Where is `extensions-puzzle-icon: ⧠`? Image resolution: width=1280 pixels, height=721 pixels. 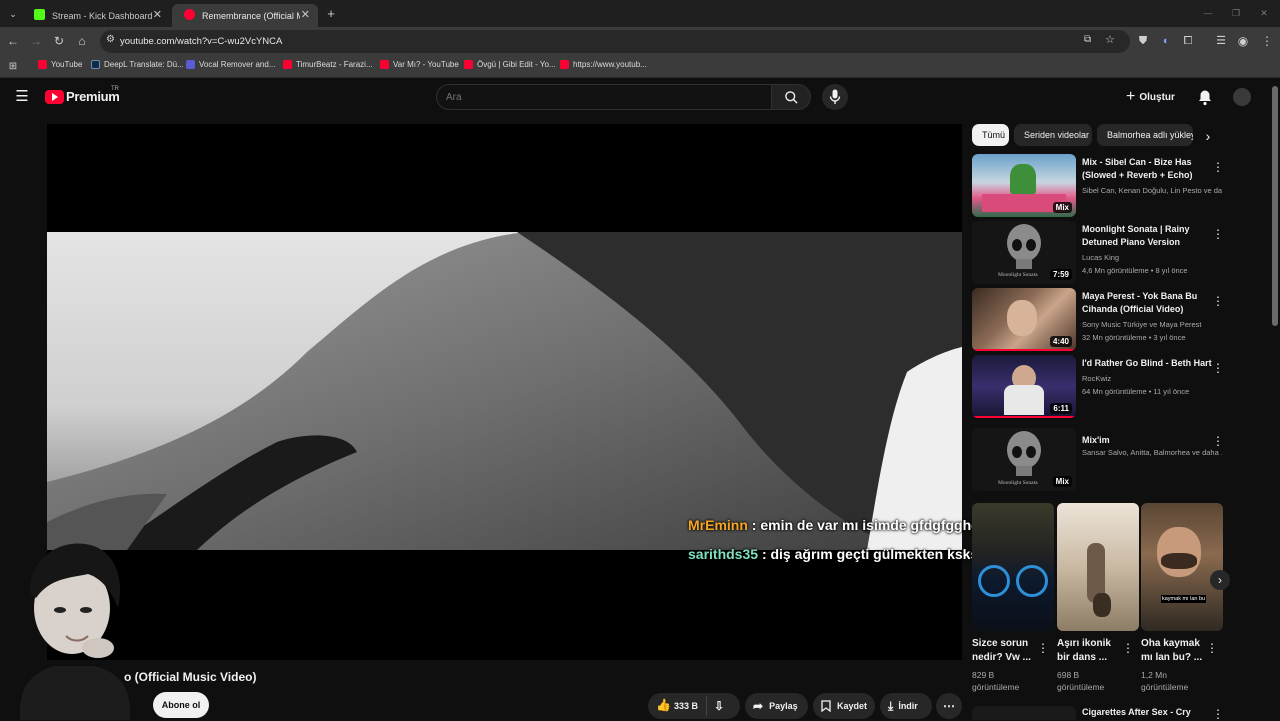
extensions-puzzle-icon: ⧠ is located at coordinates (1188, 41).